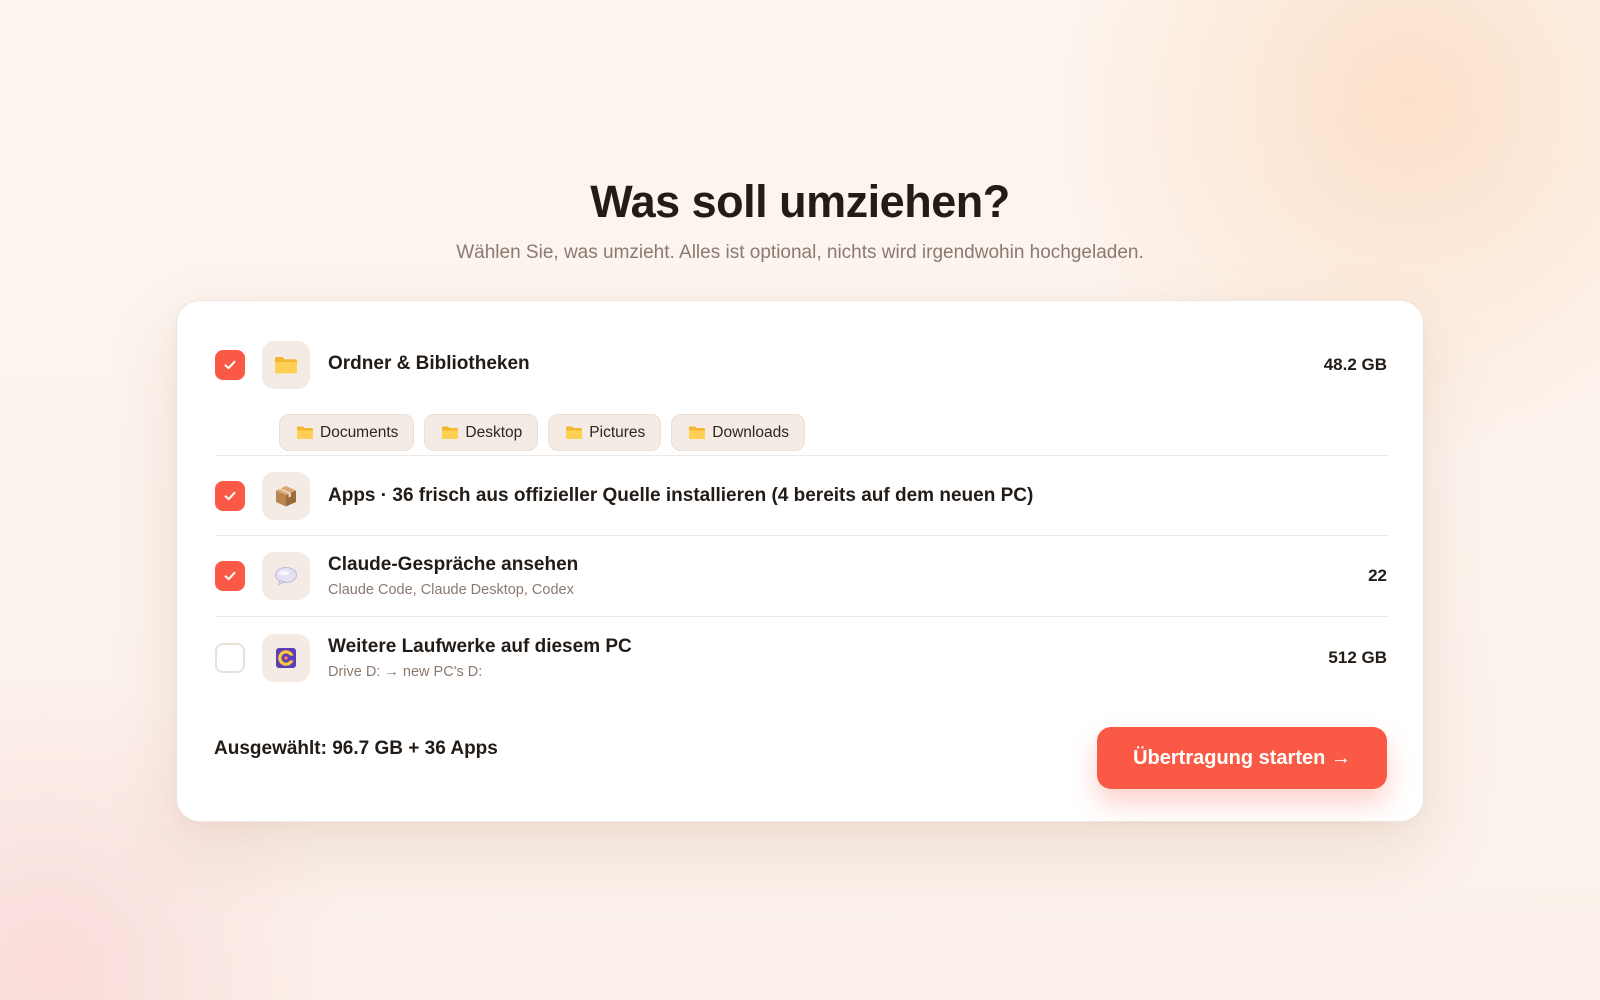  I want to click on folders-checkbox, so click(230, 365).